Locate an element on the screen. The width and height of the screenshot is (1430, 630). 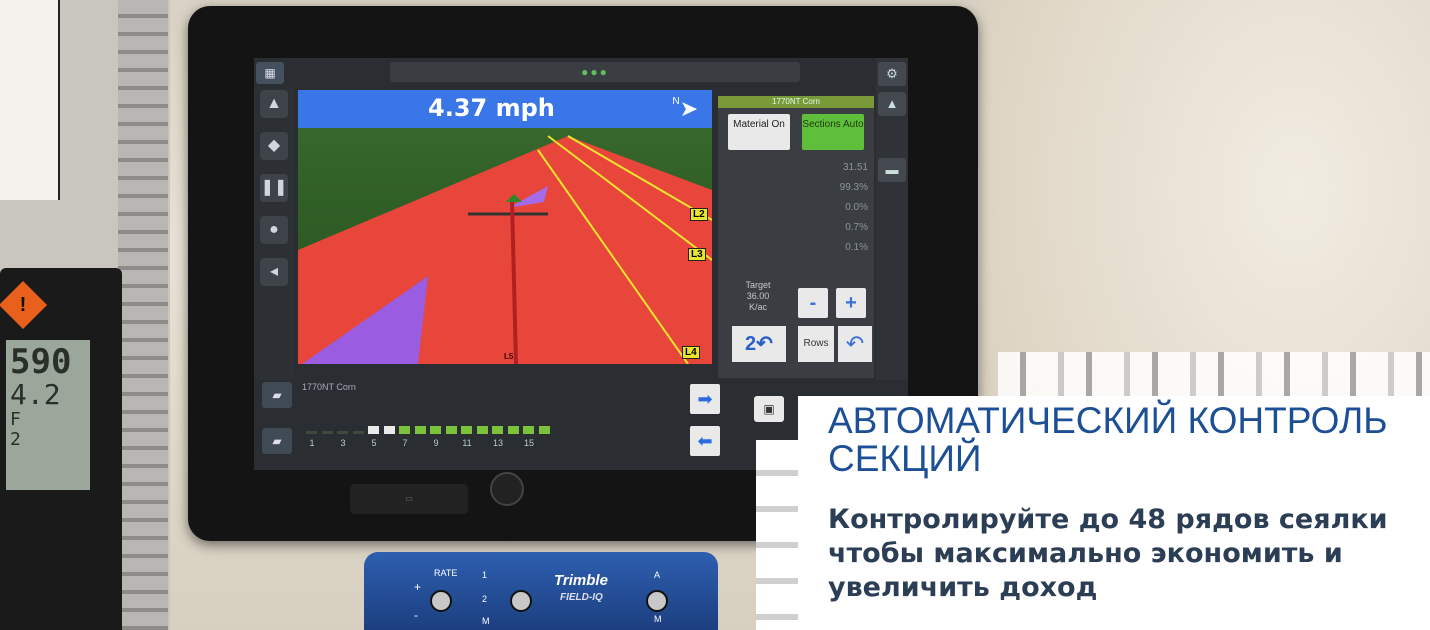
compass-icon: N➤ is located at coordinates (685, 108).